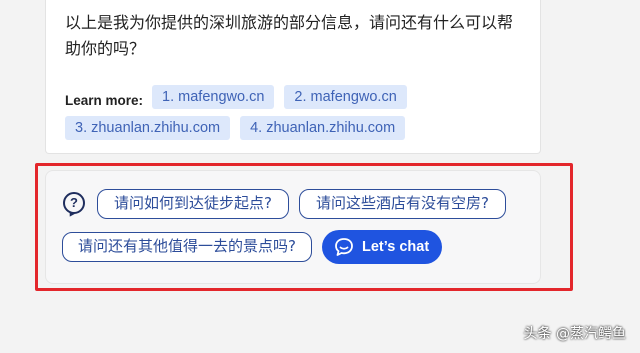 The height and width of the screenshot is (353, 640). Describe the element at coordinates (344, 247) in the screenshot. I see `chat-bubble-icon` at that location.